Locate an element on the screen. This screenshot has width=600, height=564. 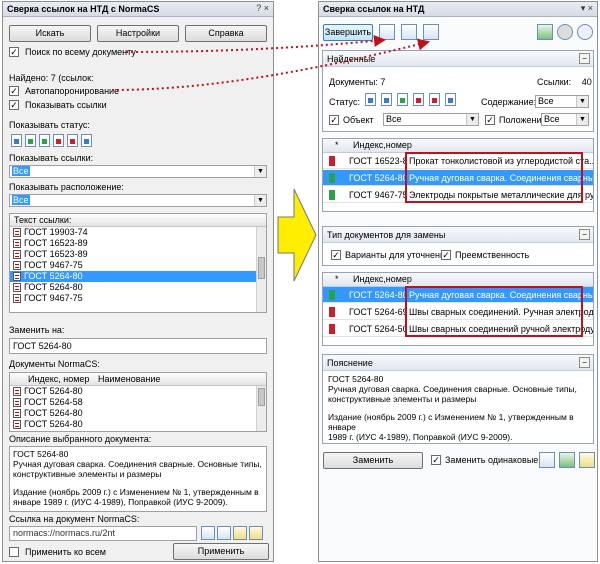
doc-open-icon is located at coordinates (567, 460).